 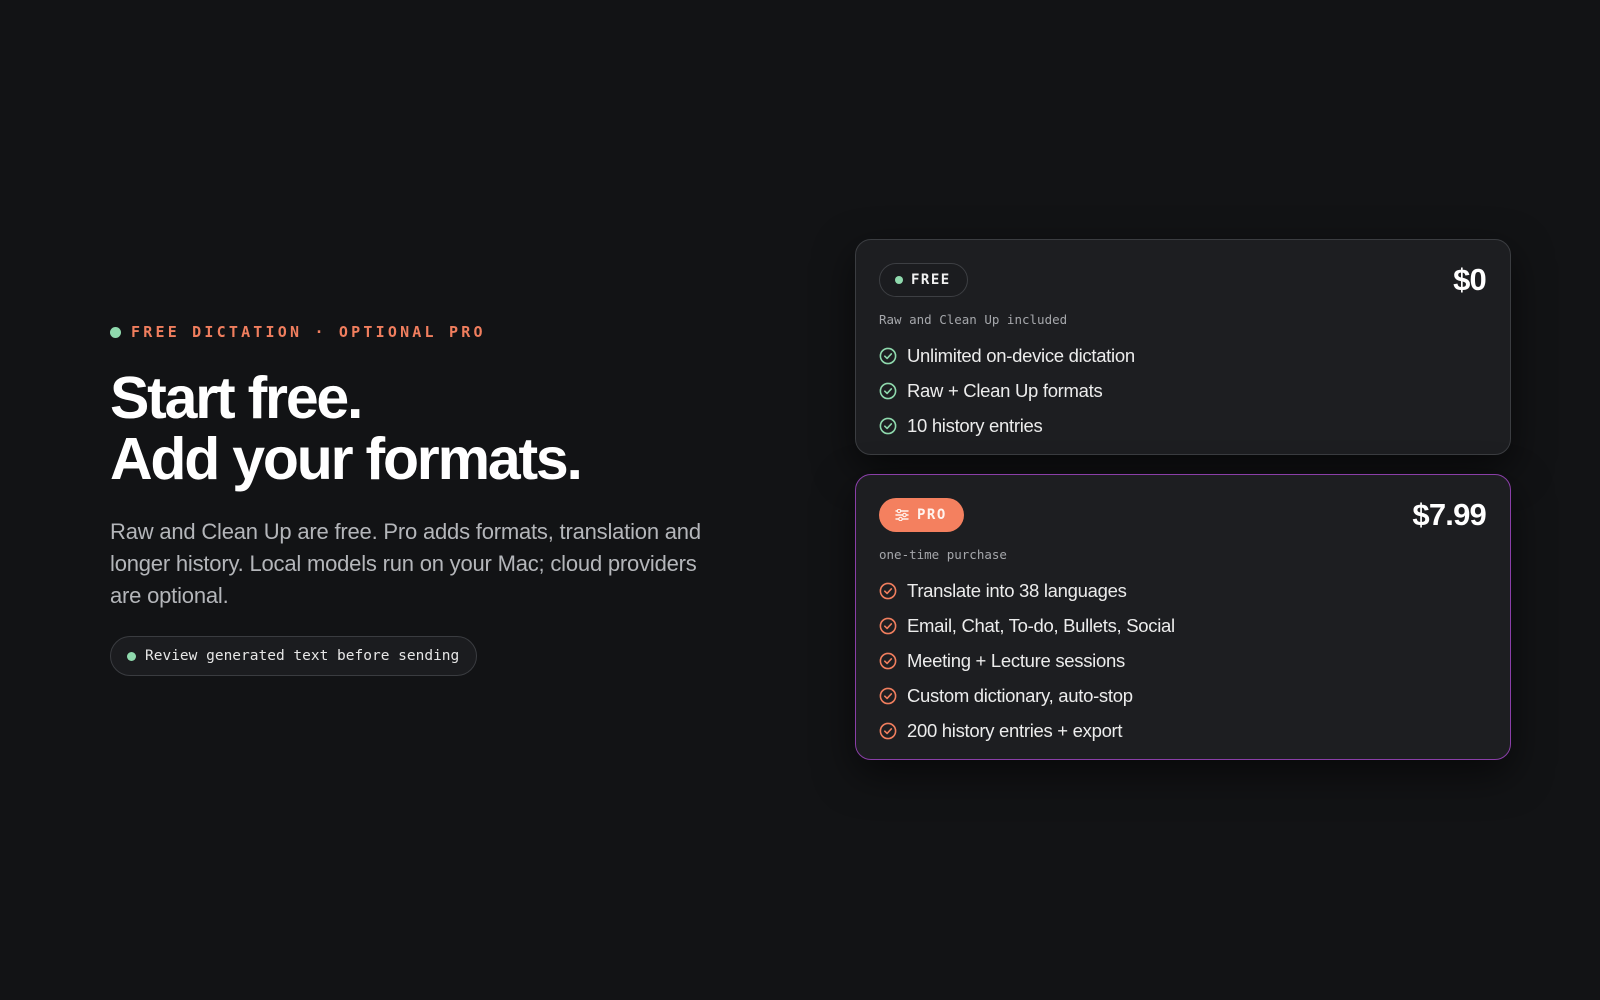 What do you see at coordinates (943, 554) in the screenshot?
I see `pro-plan-subtitle: one-time purchase` at bounding box center [943, 554].